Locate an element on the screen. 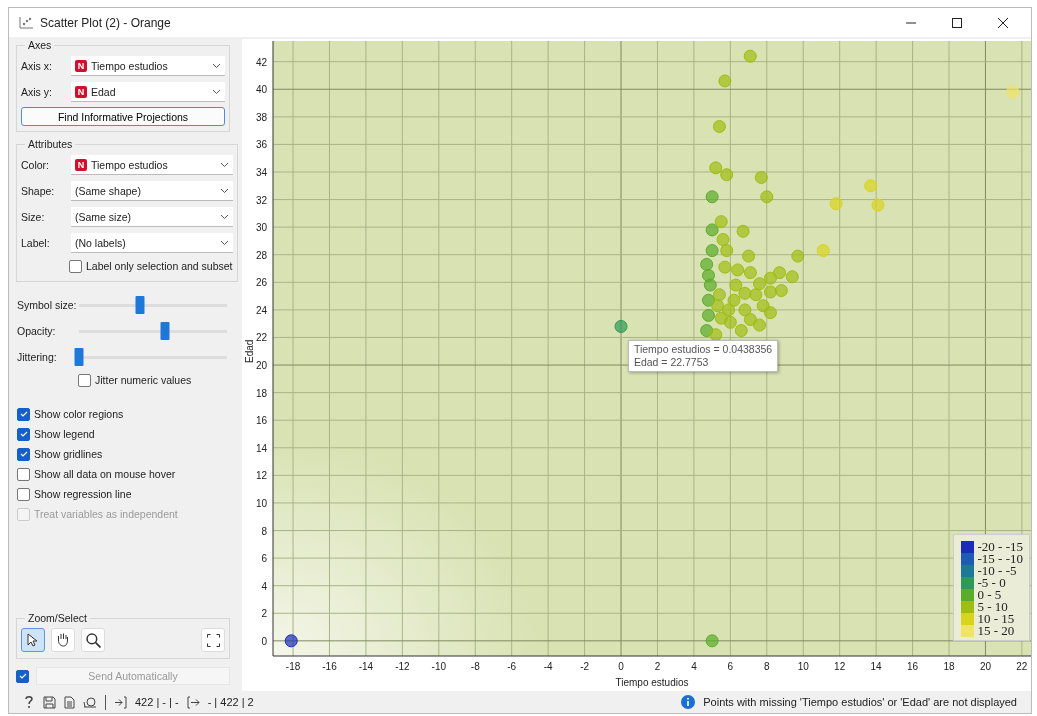  checkbox-label: Show legend is located at coordinates (64, 434).